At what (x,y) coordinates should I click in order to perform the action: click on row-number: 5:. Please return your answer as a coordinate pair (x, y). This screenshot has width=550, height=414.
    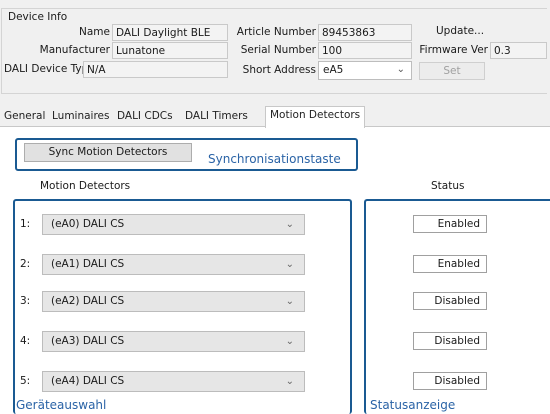
    Looking at the image, I should click on (25, 381).